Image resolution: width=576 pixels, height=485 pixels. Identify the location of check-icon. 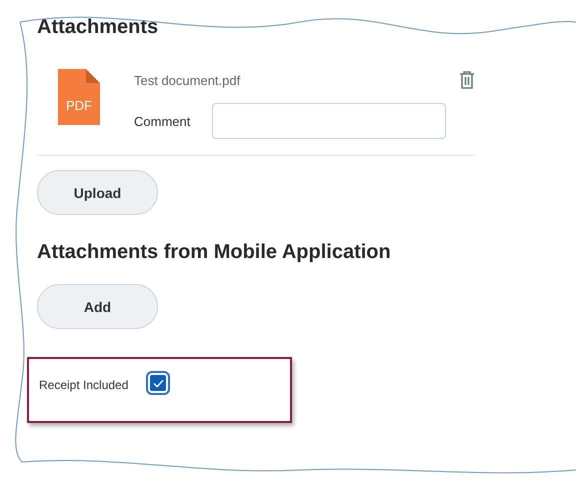
(158, 383).